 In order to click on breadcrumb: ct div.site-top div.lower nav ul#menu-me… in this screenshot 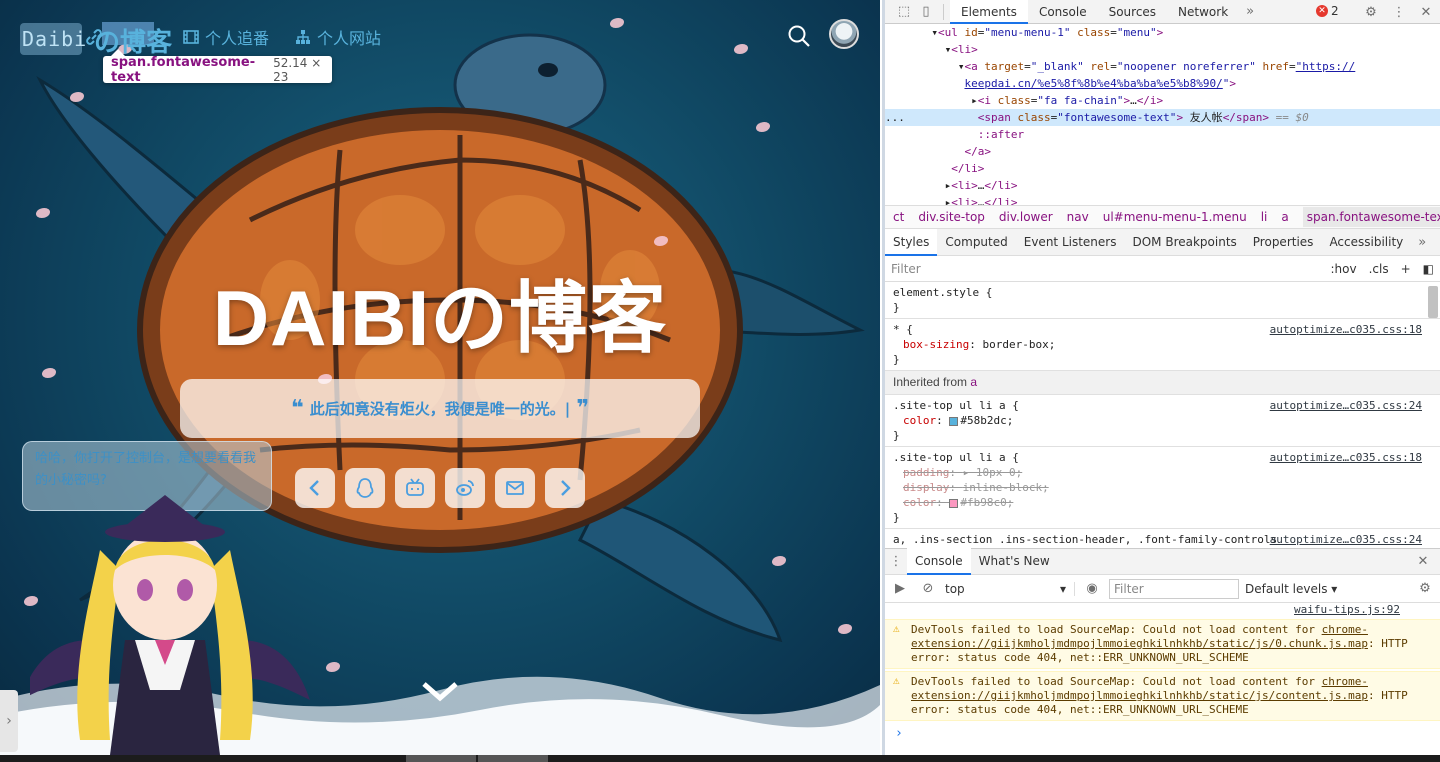, I will do `click(1162, 217)`.